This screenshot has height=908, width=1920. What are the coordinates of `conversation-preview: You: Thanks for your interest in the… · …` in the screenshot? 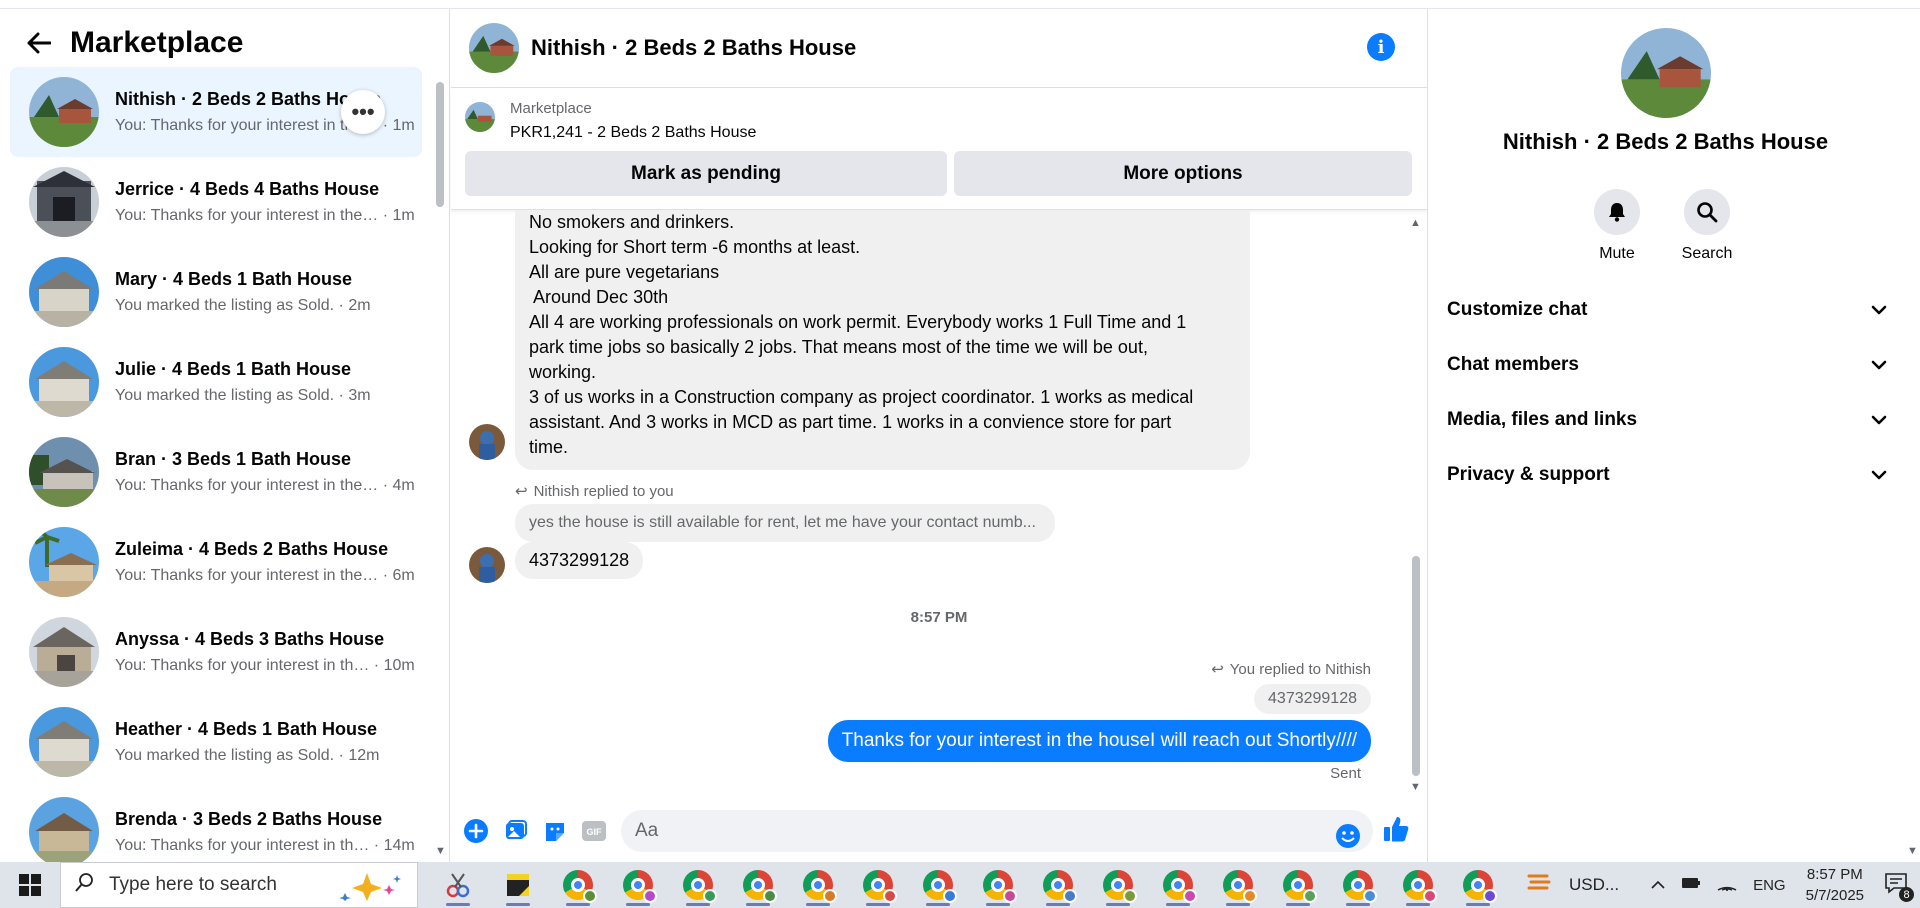 It's located at (265, 215).